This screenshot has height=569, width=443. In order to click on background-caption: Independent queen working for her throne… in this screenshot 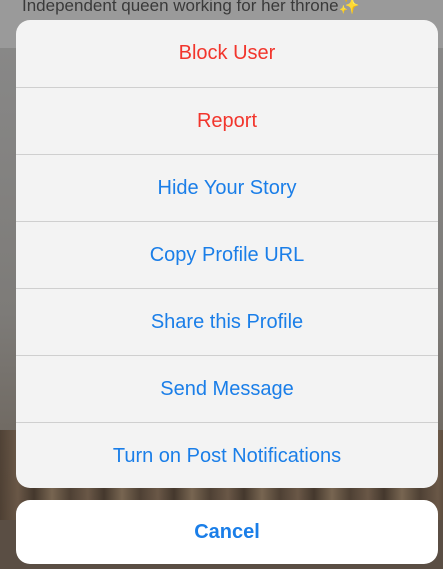, I will do `click(191, 7)`.